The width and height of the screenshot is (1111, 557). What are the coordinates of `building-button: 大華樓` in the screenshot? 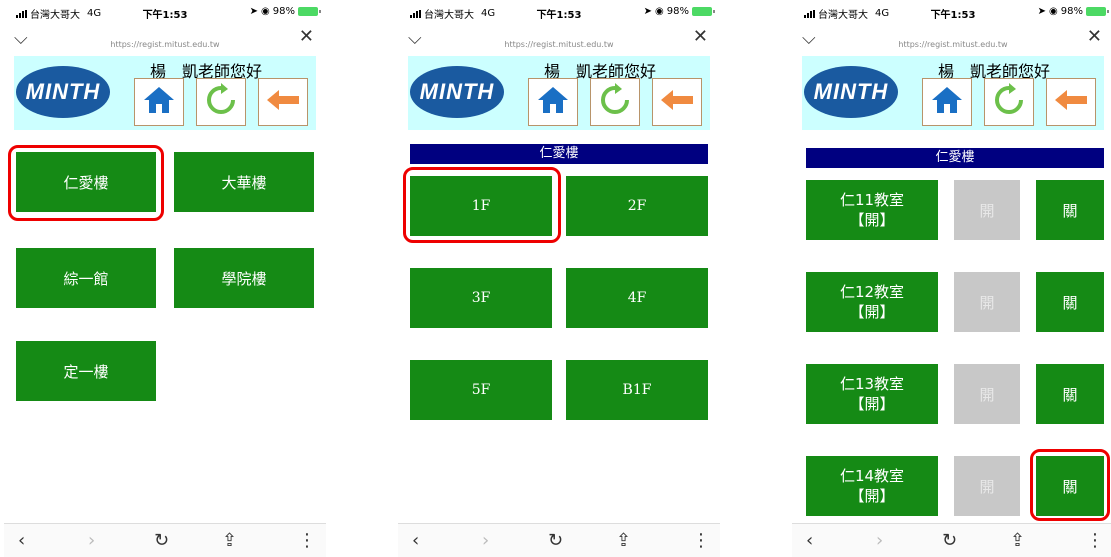 It's located at (244, 182).